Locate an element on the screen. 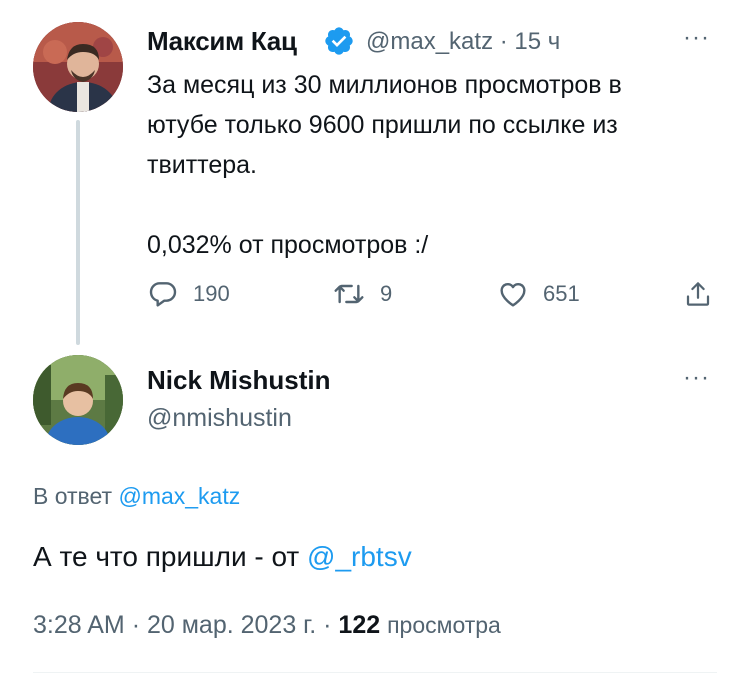  tweet1-handle-time: @max_katz · 15 ч is located at coordinates (463, 42).